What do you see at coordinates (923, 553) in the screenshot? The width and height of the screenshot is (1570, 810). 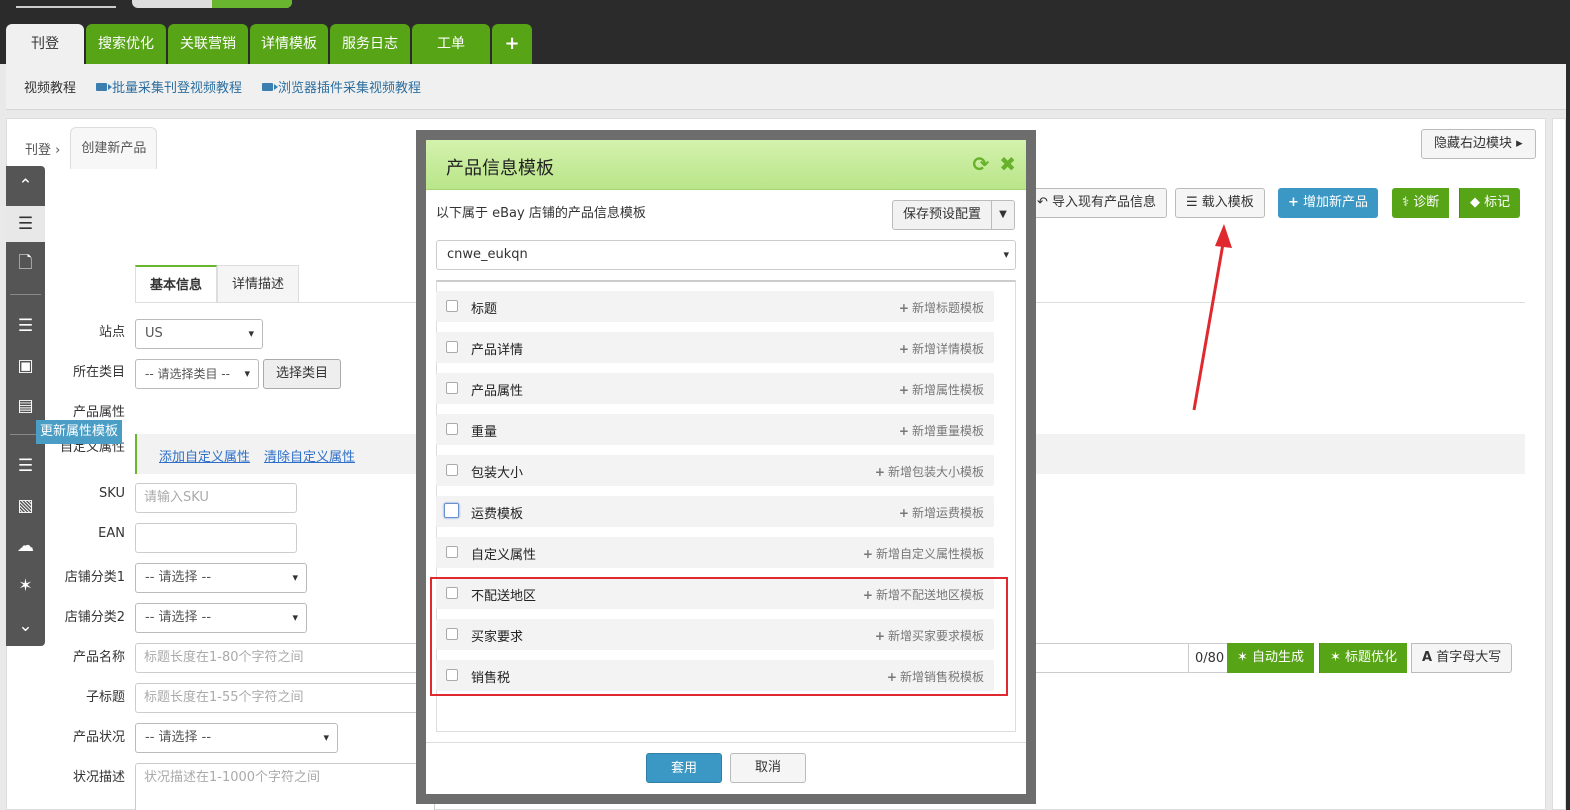 I see `add-template-link: + 新增自定义属性模板` at bounding box center [923, 553].